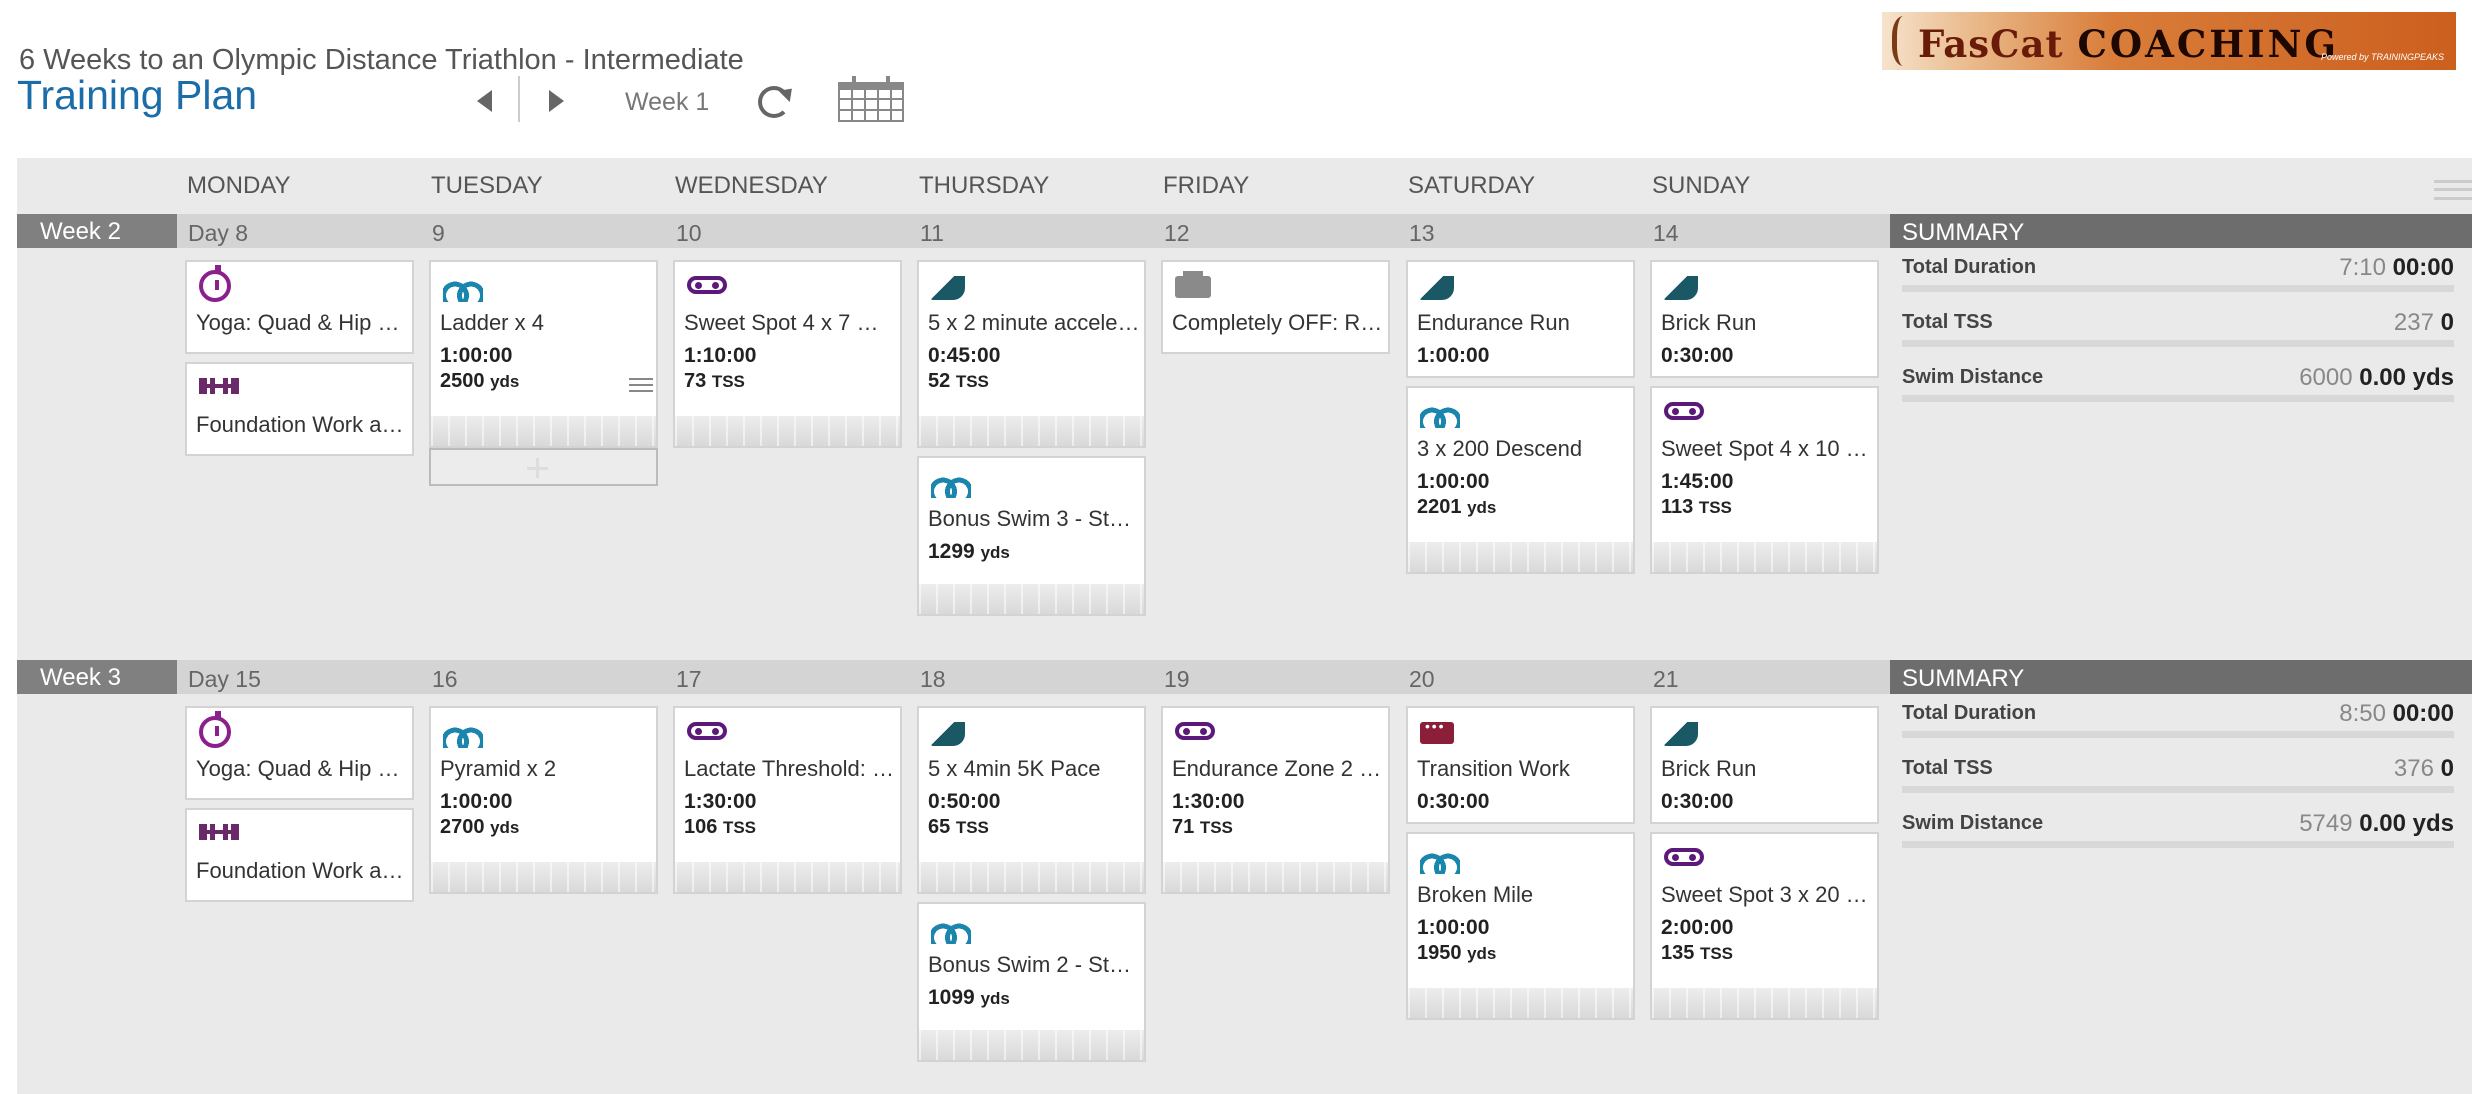 The image size is (2472, 1094). Describe the element at coordinates (1500, 448) in the screenshot. I see `workout-title: 3 x 200 Descend` at that location.